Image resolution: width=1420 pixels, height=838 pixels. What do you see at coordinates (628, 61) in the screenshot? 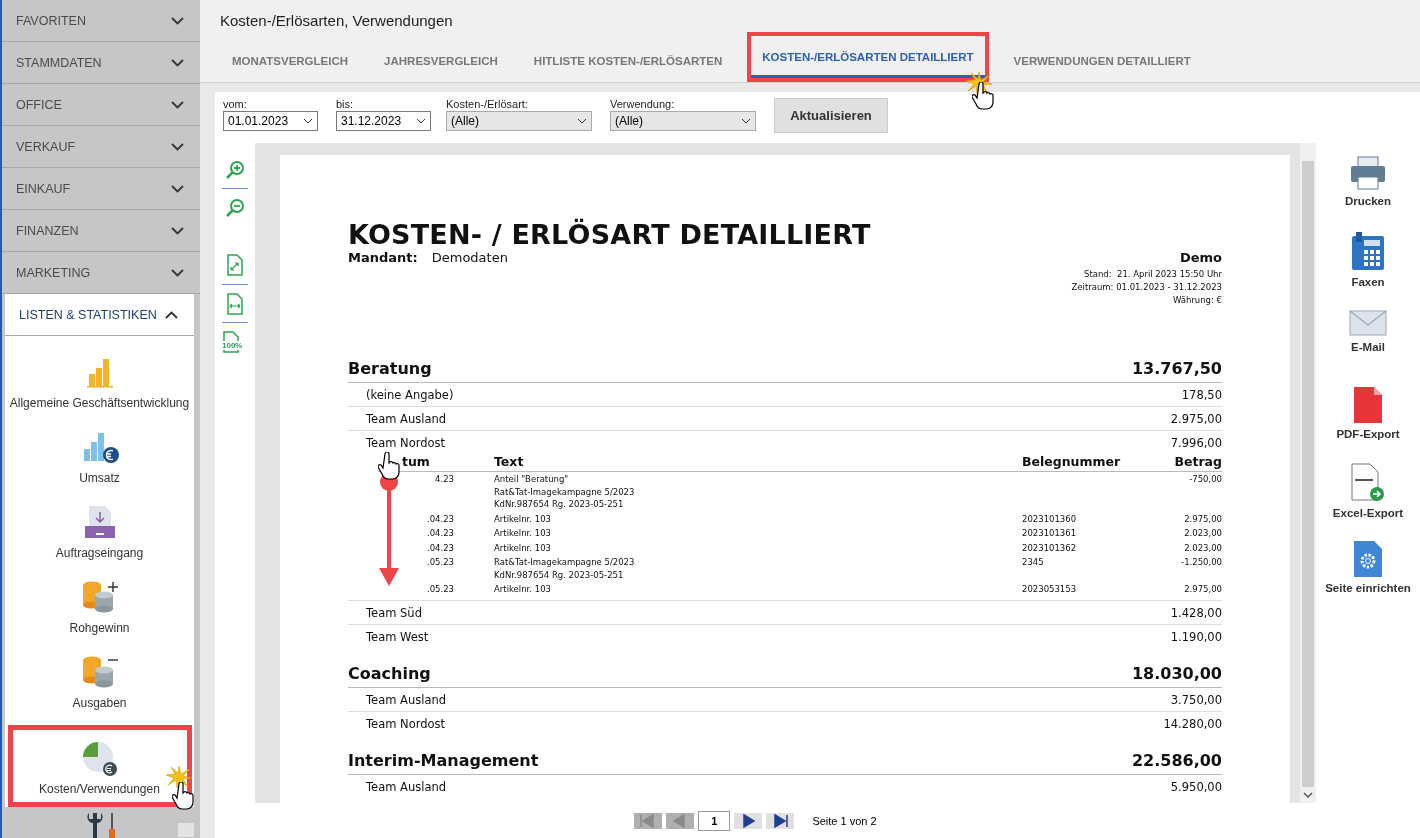
I see `tab: HITLISTE KOSTEN-/ERLÖSARTEN` at bounding box center [628, 61].